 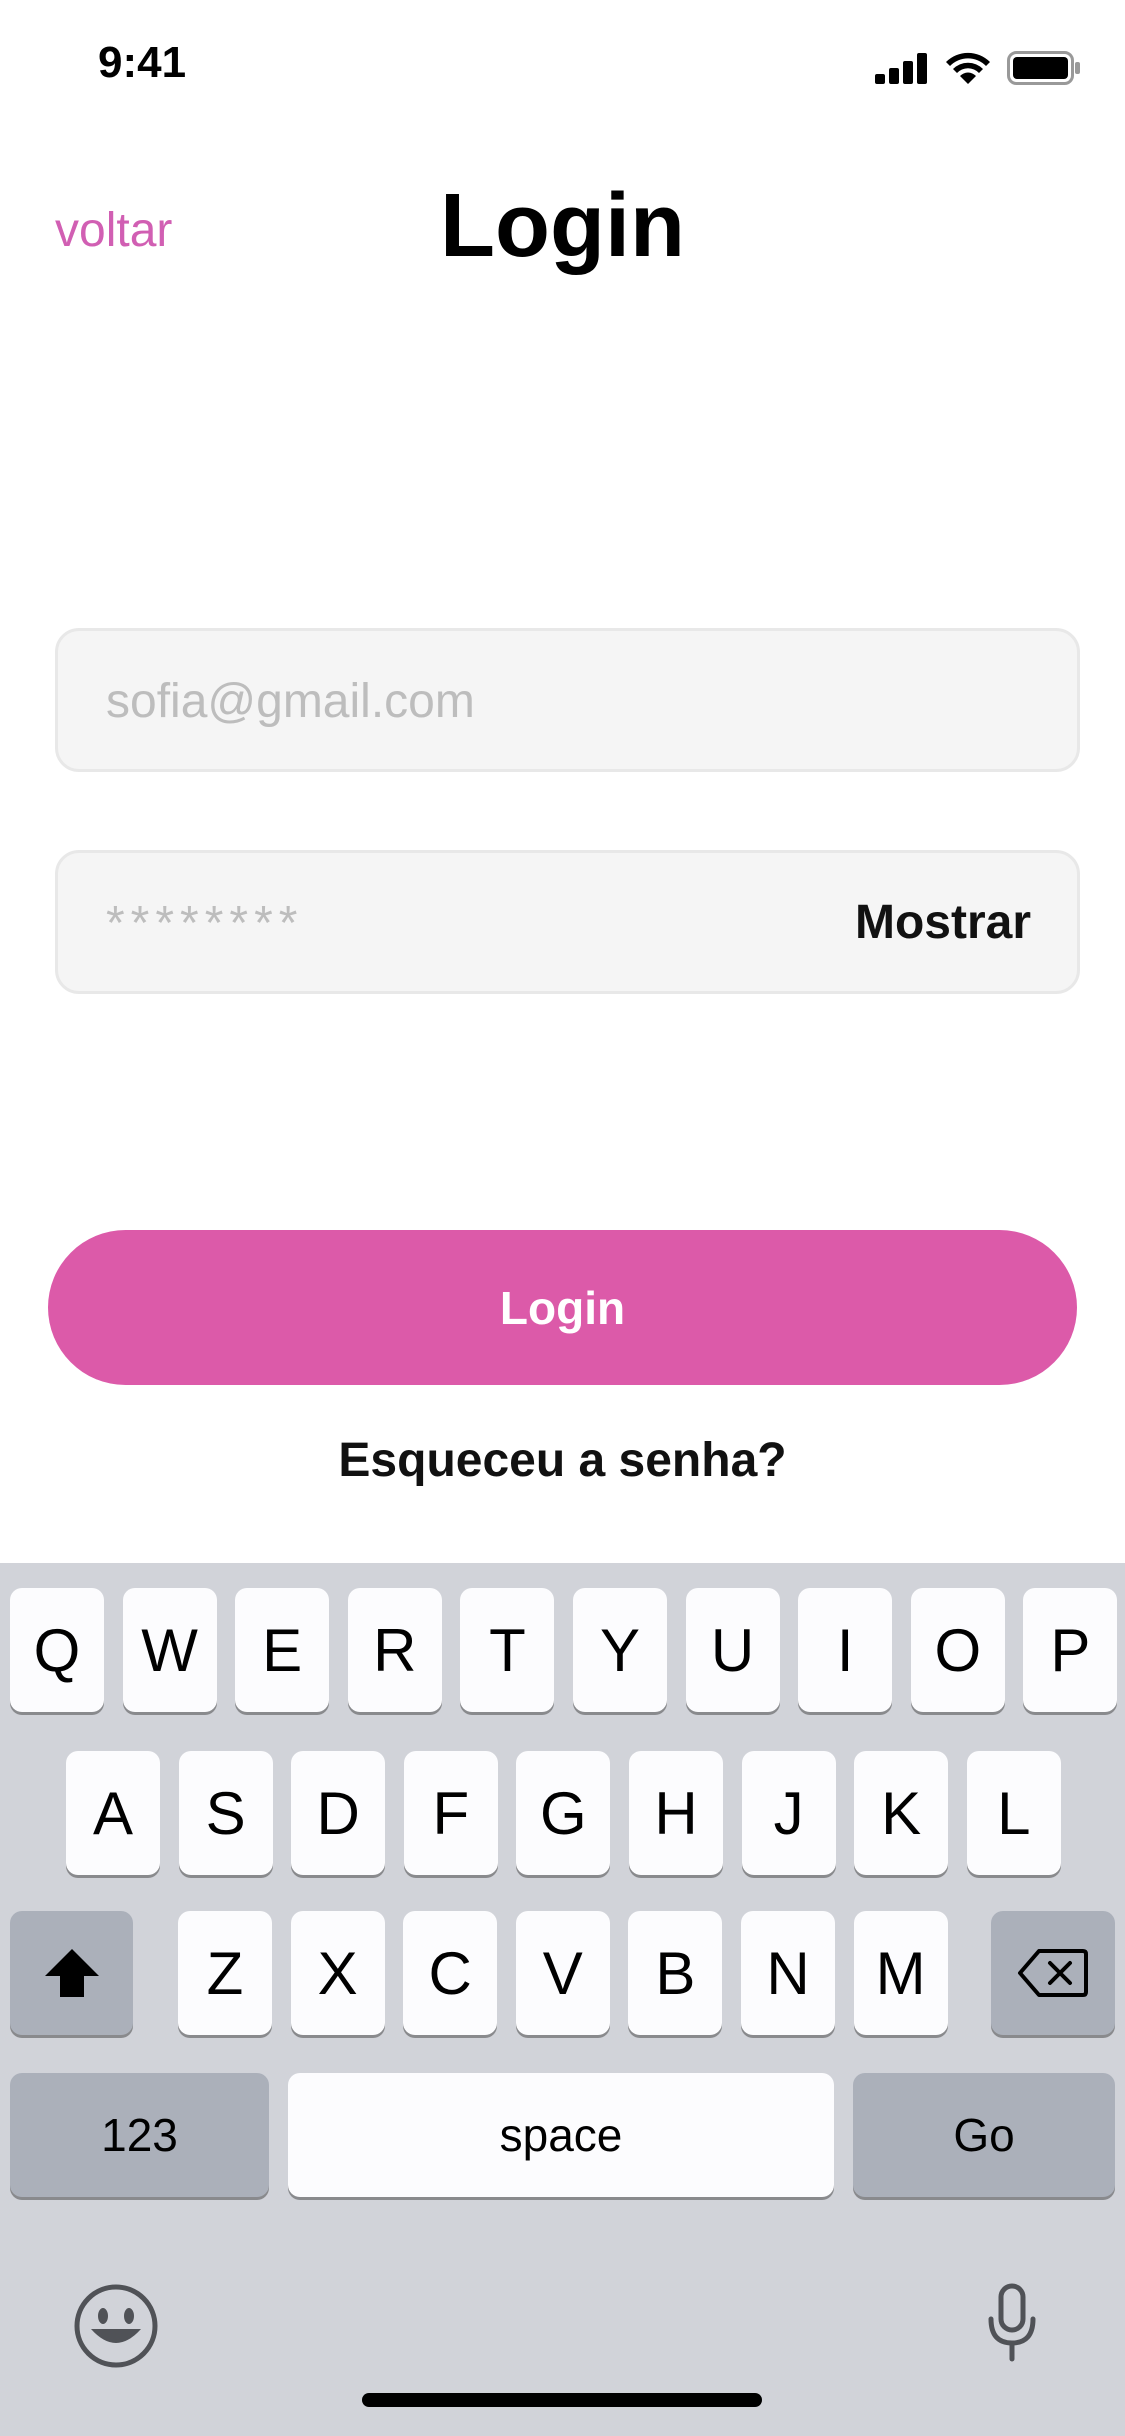 What do you see at coordinates (901, 68) in the screenshot?
I see `signal-icon` at bounding box center [901, 68].